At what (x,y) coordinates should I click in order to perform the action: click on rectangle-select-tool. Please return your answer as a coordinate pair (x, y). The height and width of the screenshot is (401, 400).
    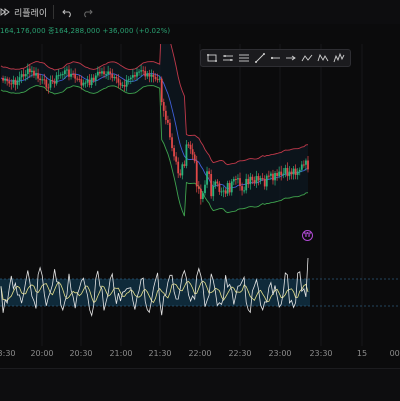
    Looking at the image, I should click on (212, 58).